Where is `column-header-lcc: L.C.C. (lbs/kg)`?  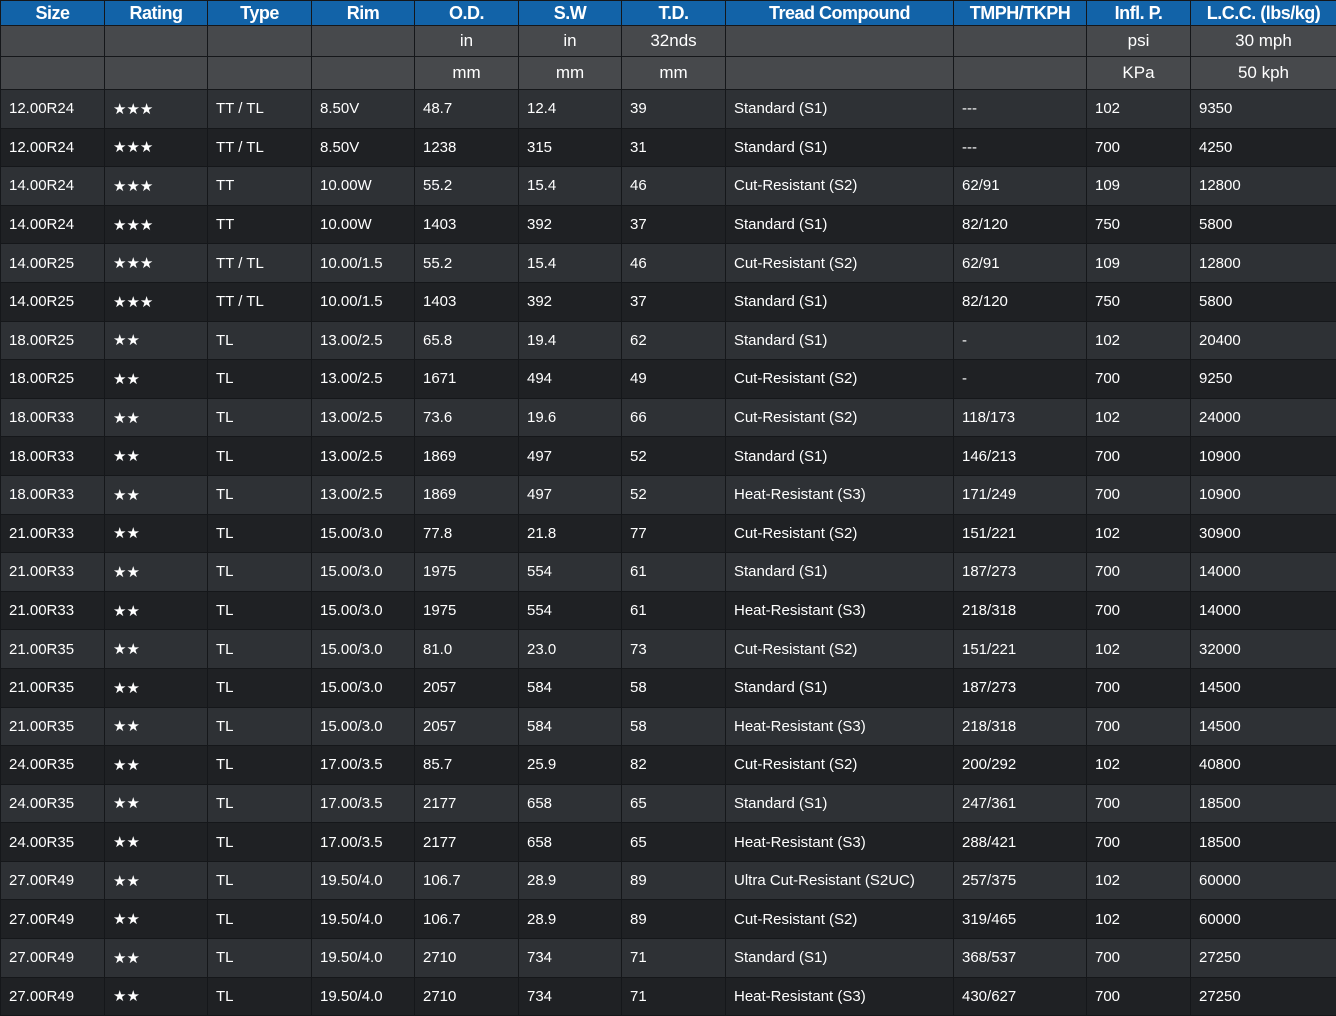 column-header-lcc: L.C.C. (lbs/kg) is located at coordinates (1263, 13).